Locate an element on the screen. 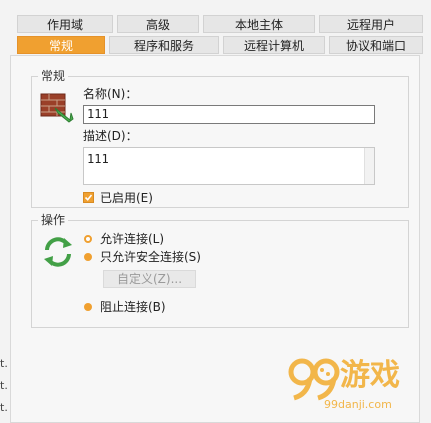  allow-secure-radio is located at coordinates (88, 257).